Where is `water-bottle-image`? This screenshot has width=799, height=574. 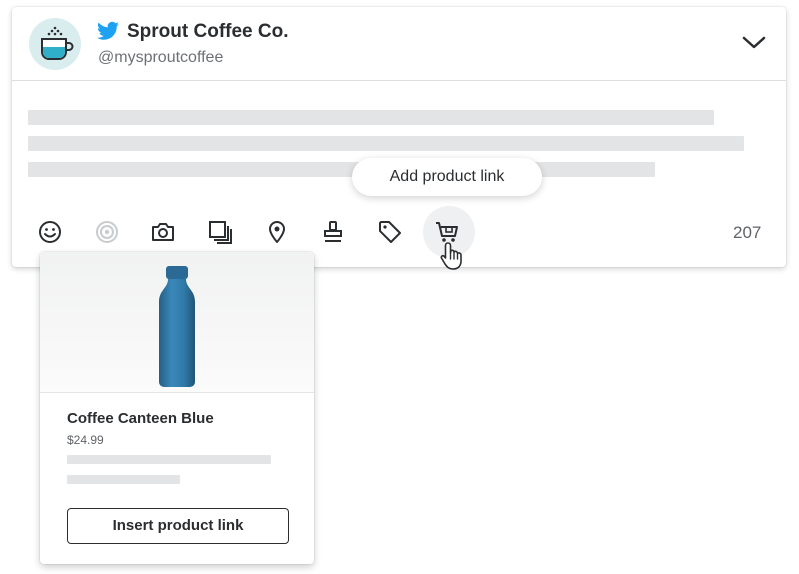
water-bottle-image is located at coordinates (177, 326).